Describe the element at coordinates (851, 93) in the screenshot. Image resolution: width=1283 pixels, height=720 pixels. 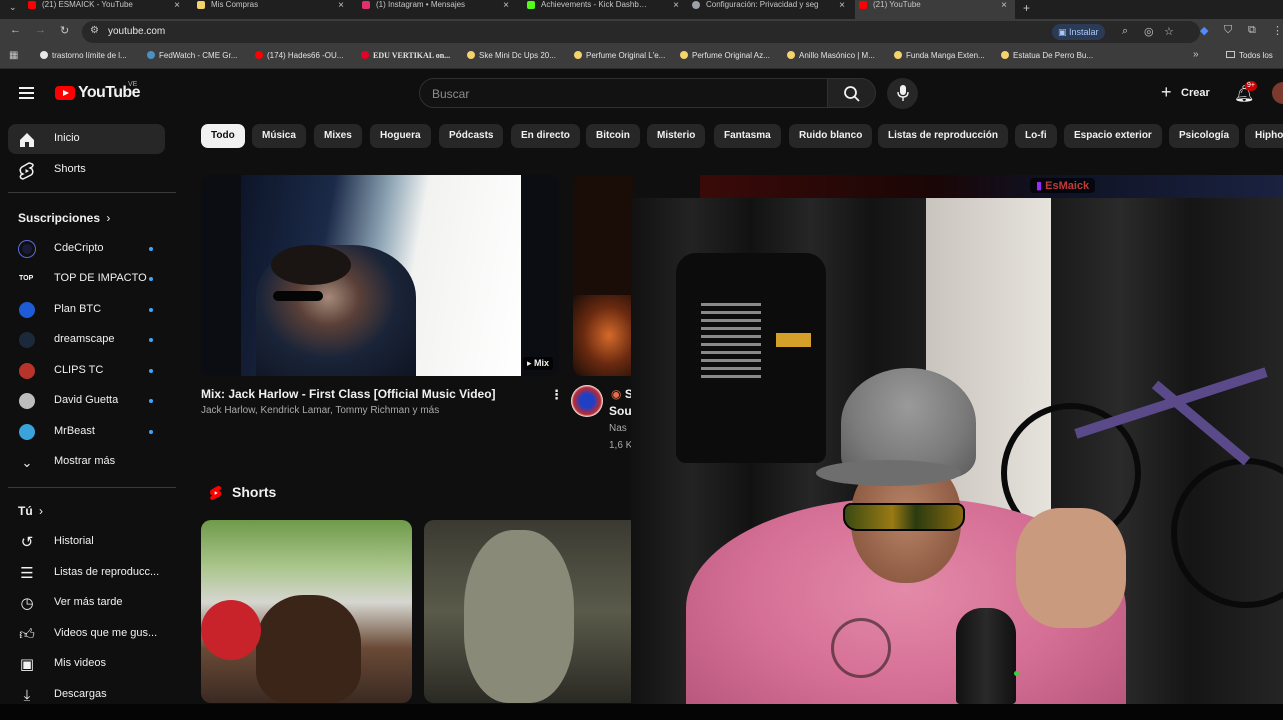
I see `search-button` at that location.